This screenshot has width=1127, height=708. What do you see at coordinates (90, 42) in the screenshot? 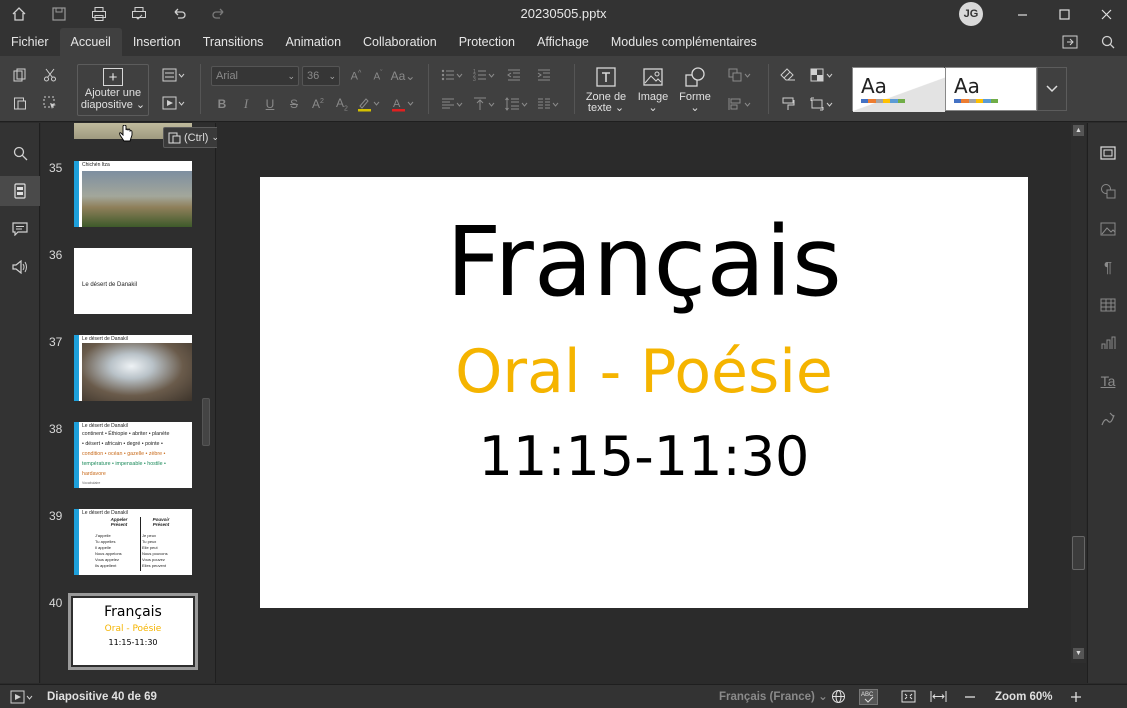
I see `tab-accueil: Accueil` at bounding box center [90, 42].